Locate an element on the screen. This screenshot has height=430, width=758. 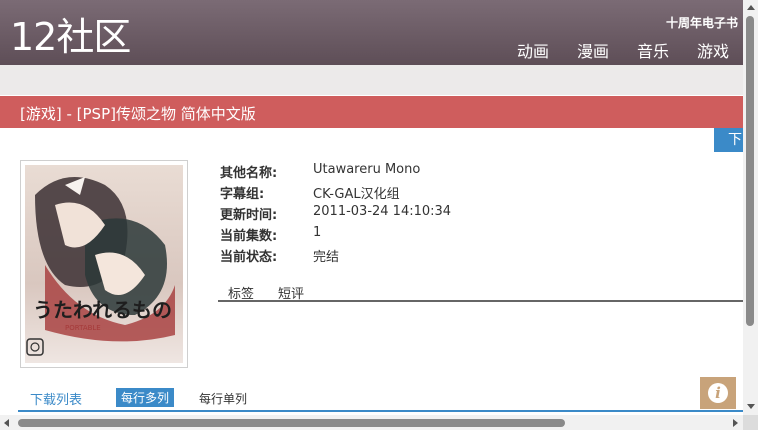
site-header: 12社区 十周年电子书 动画 漫画 音乐 游戏 is located at coordinates (371, 32).